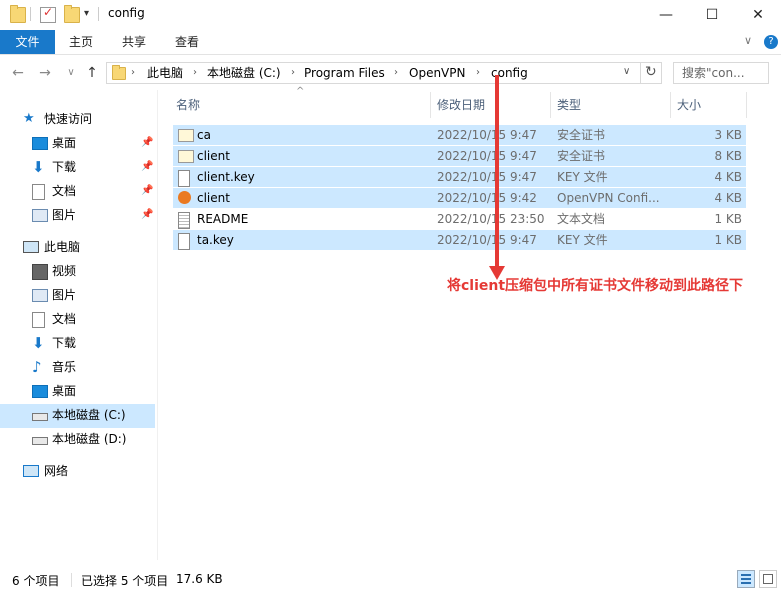  What do you see at coordinates (758, 15) in the screenshot?
I see `close-button: ✕` at bounding box center [758, 15].